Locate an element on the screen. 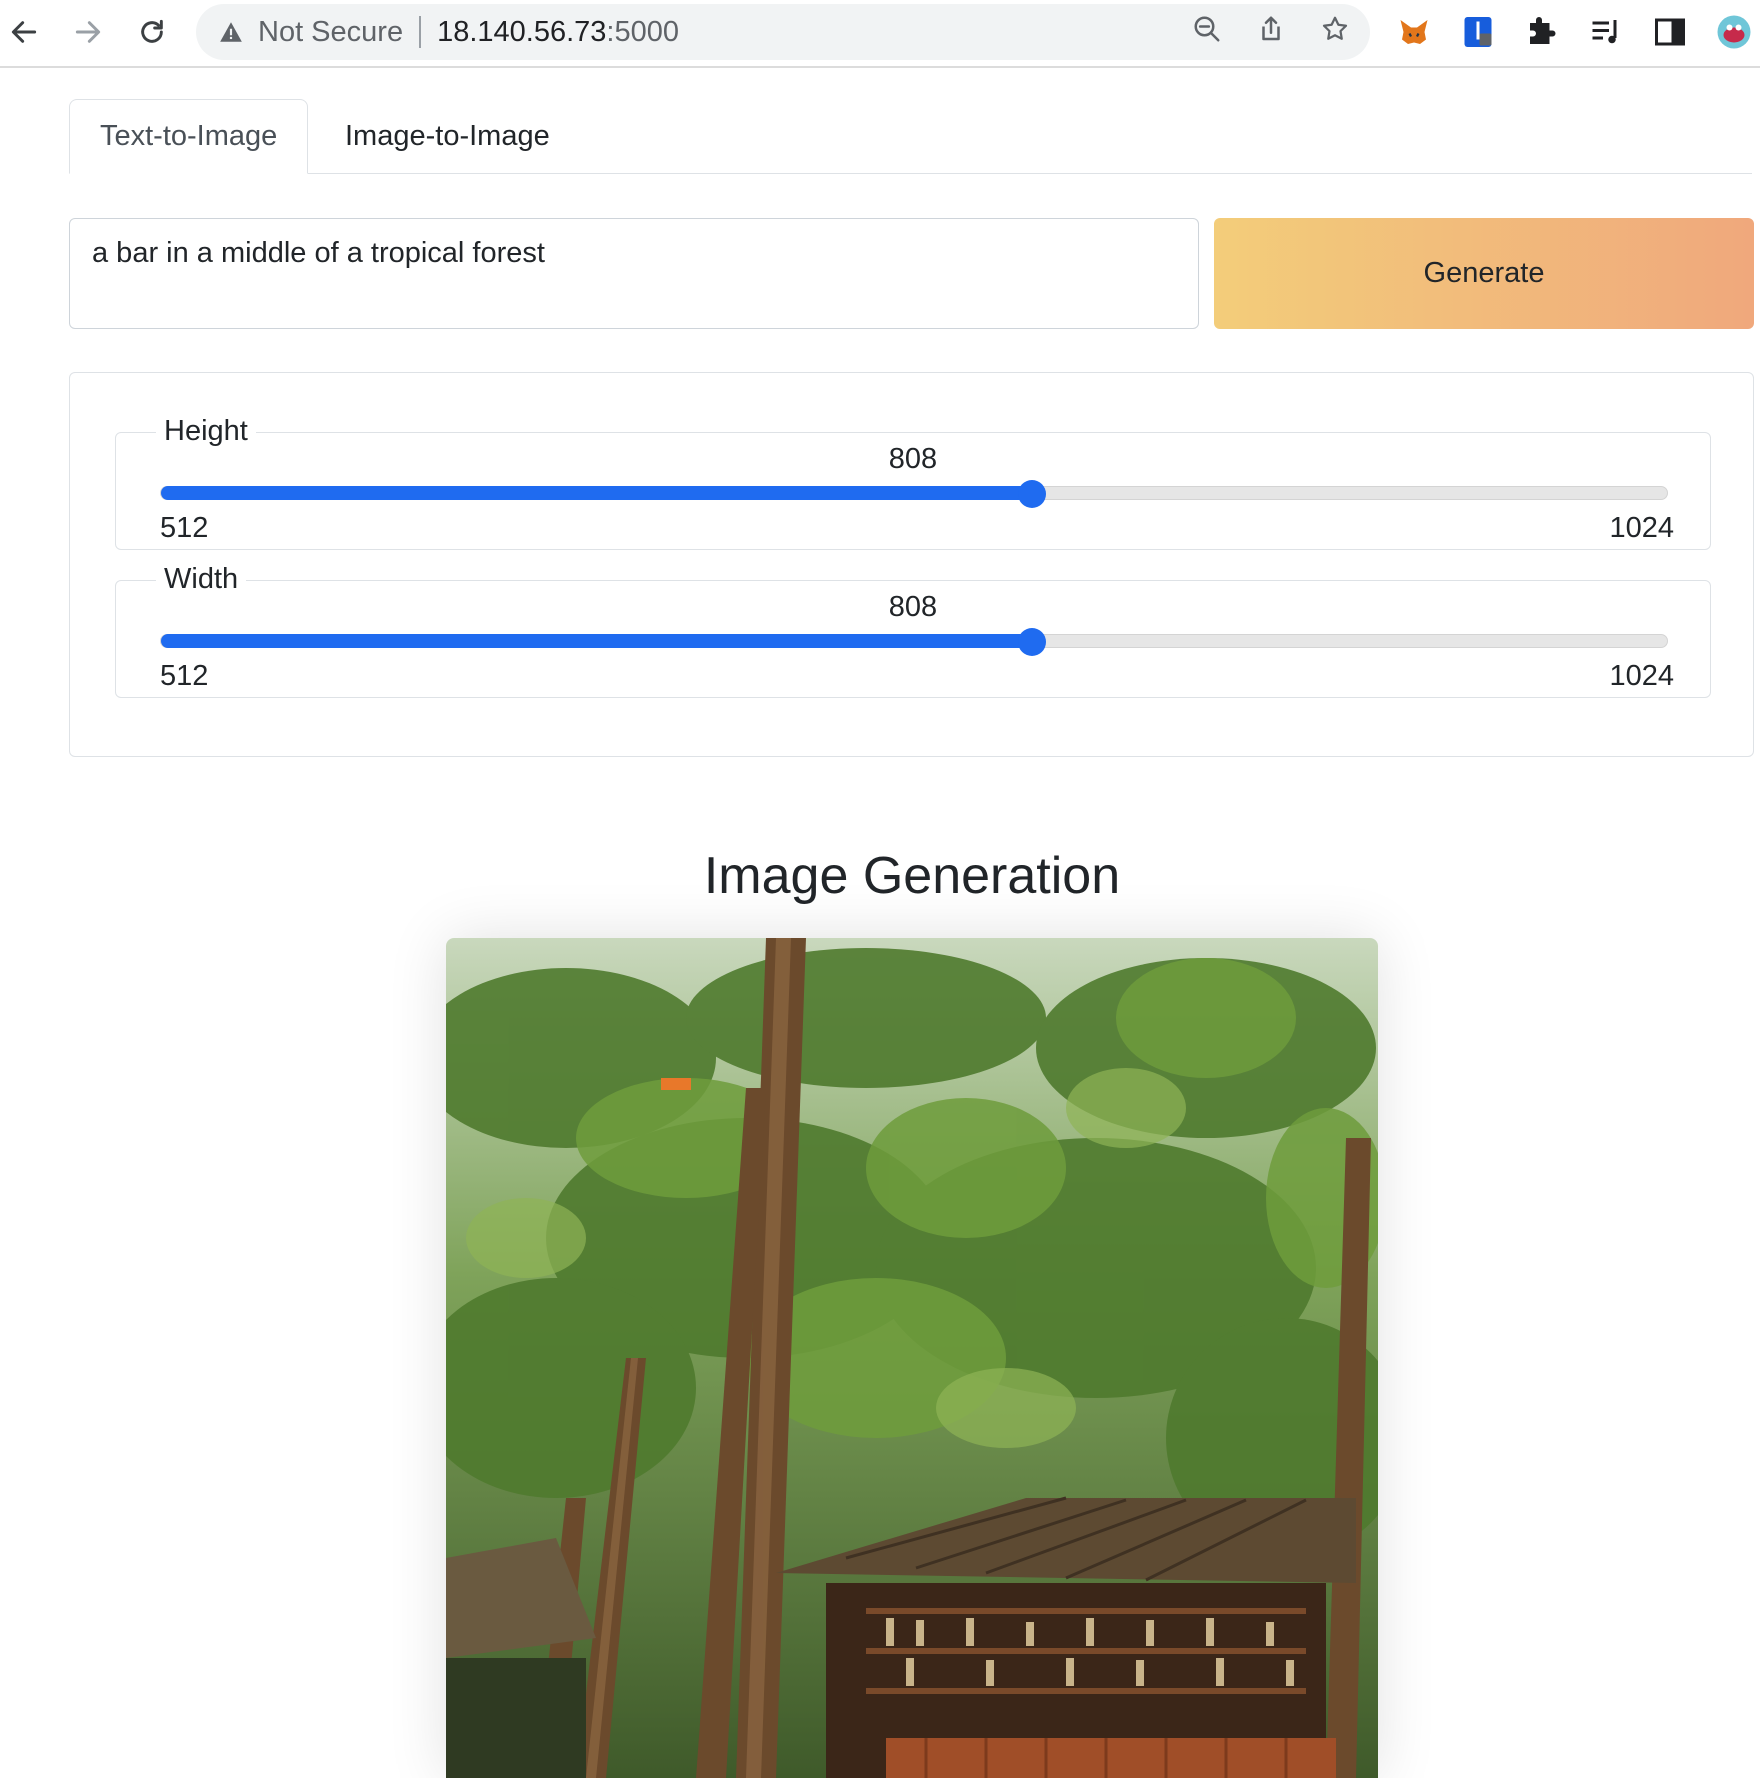  reading-list-icon is located at coordinates (1606, 32).